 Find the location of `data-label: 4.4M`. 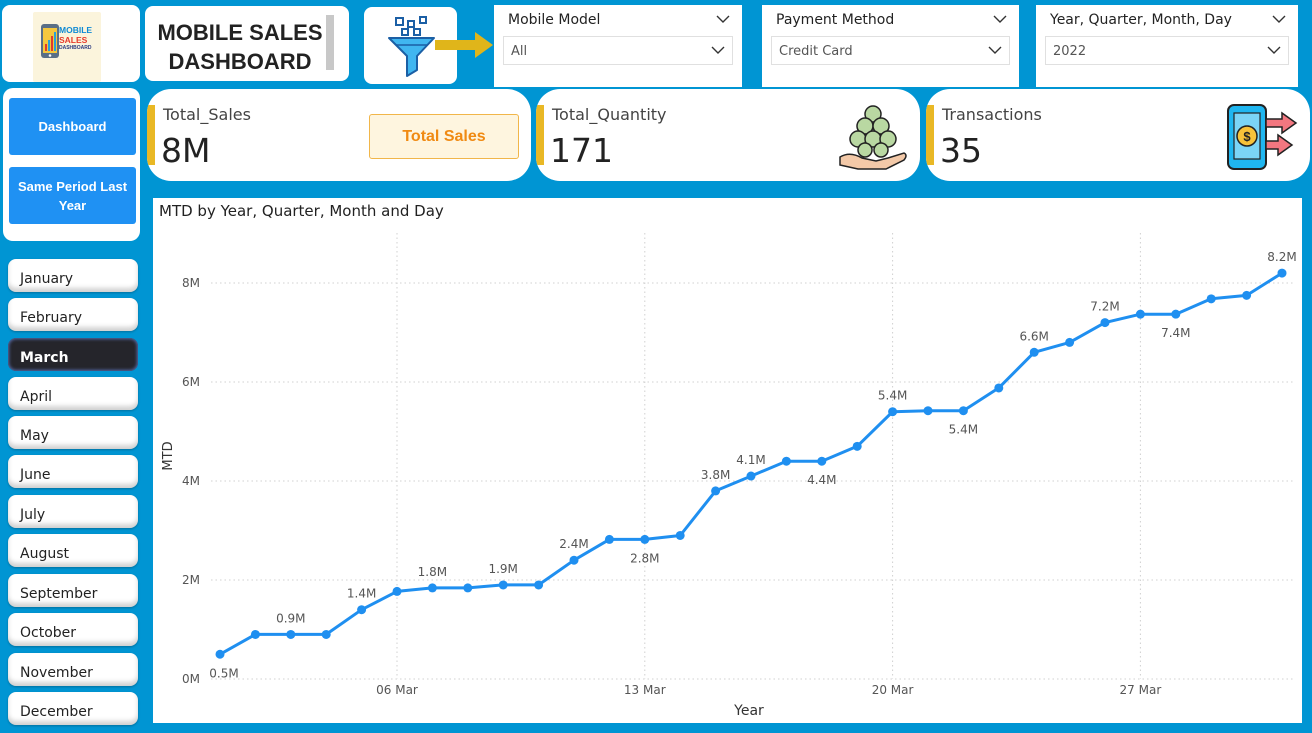

data-label: 4.4M is located at coordinates (821, 480).